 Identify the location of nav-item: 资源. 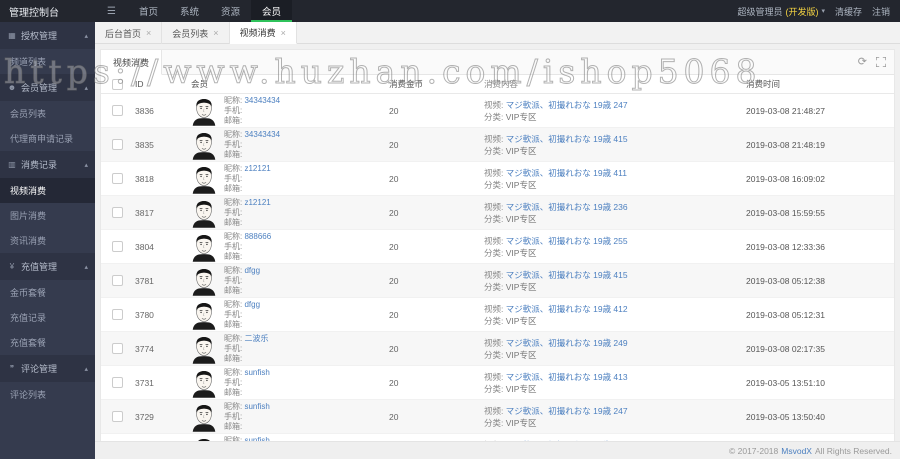
(230, 11).